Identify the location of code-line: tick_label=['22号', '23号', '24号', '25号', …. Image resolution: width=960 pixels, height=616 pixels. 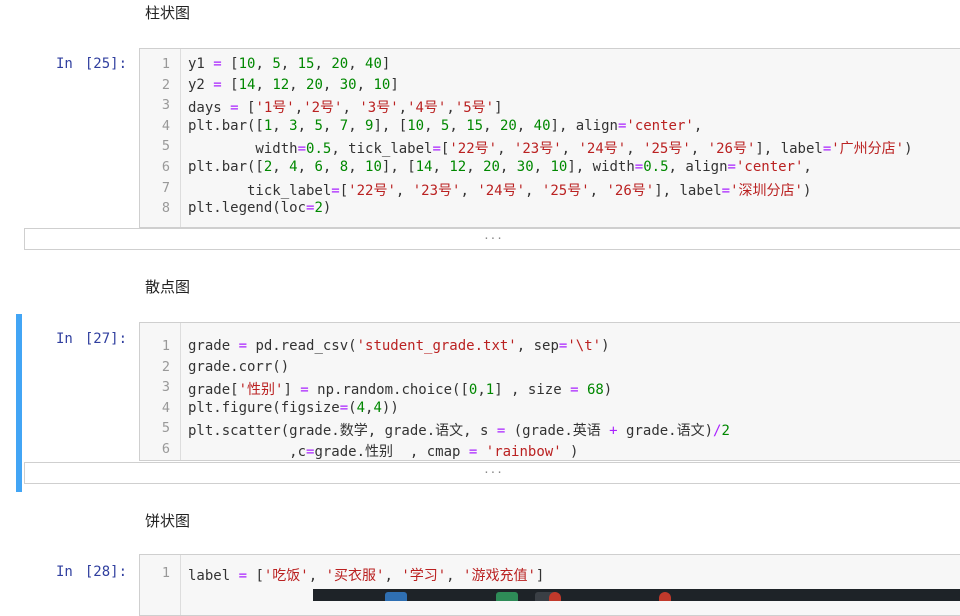
(499, 190).